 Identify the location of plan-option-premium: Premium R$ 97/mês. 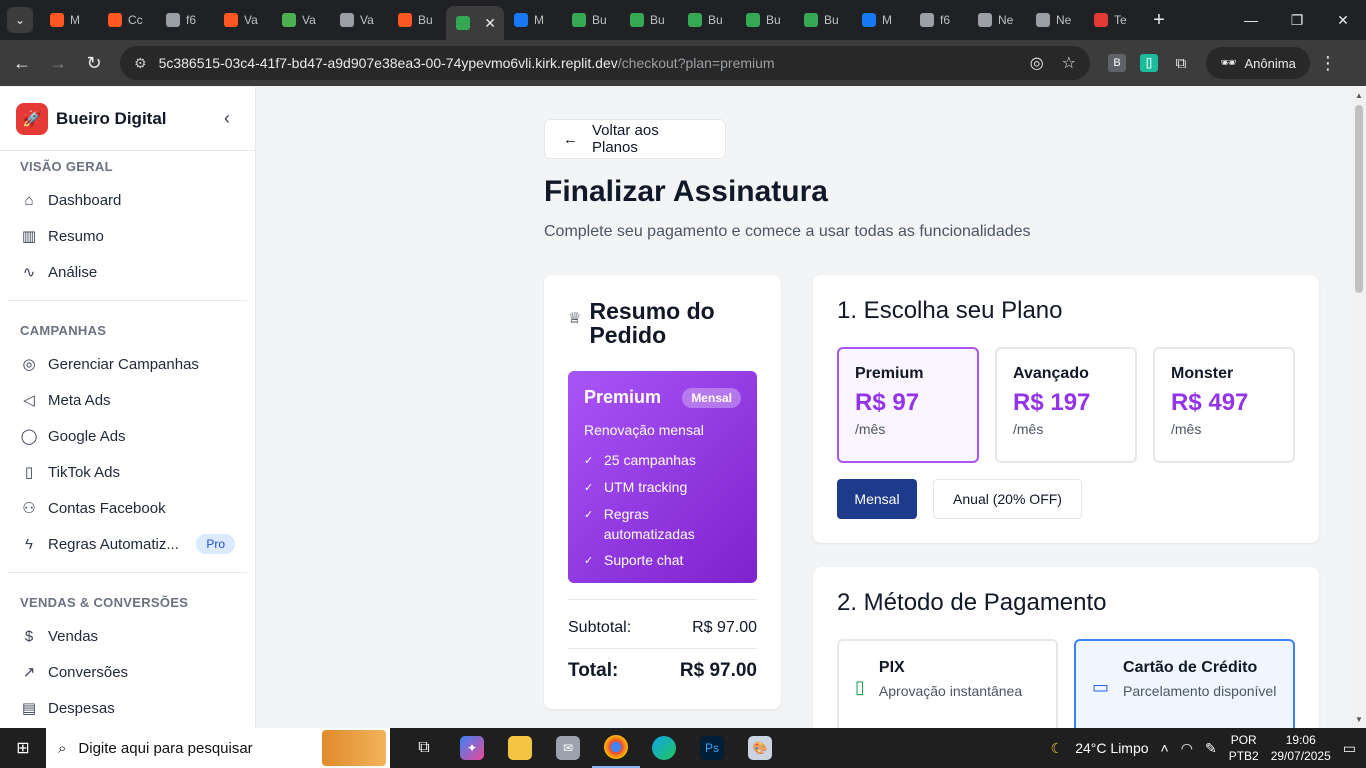
(908, 405).